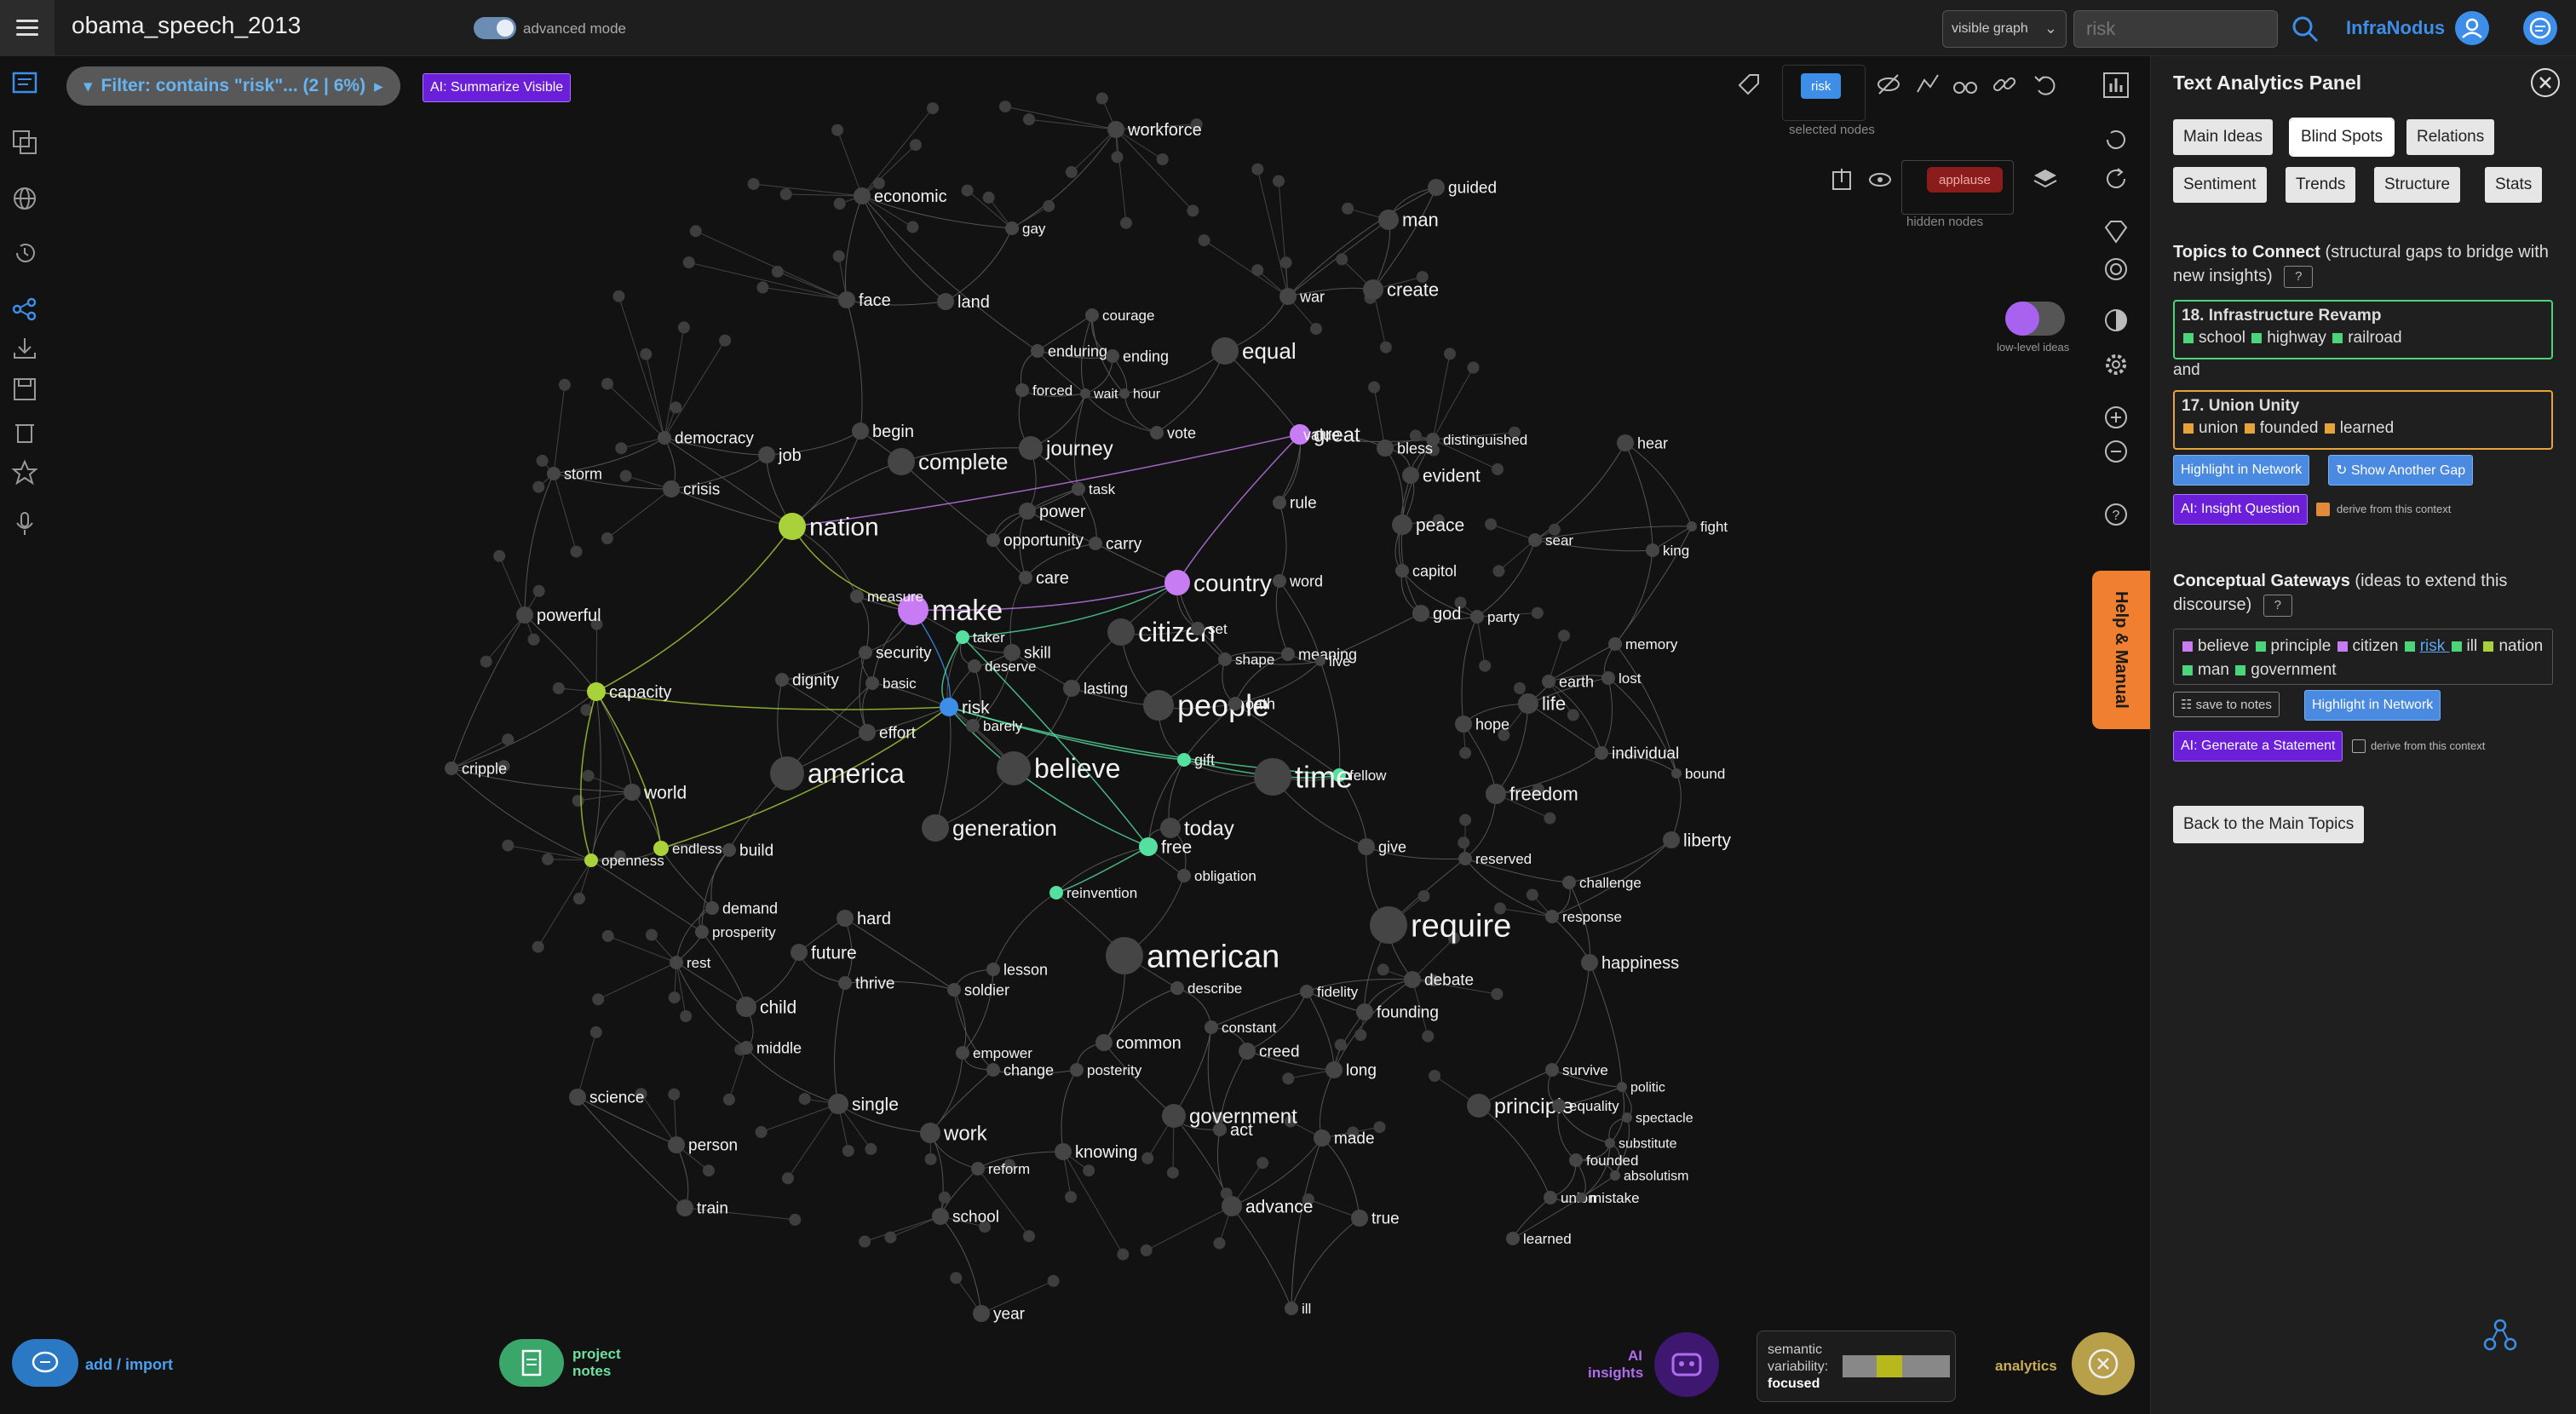  I want to click on graph-node-hope, so click(1464, 724).